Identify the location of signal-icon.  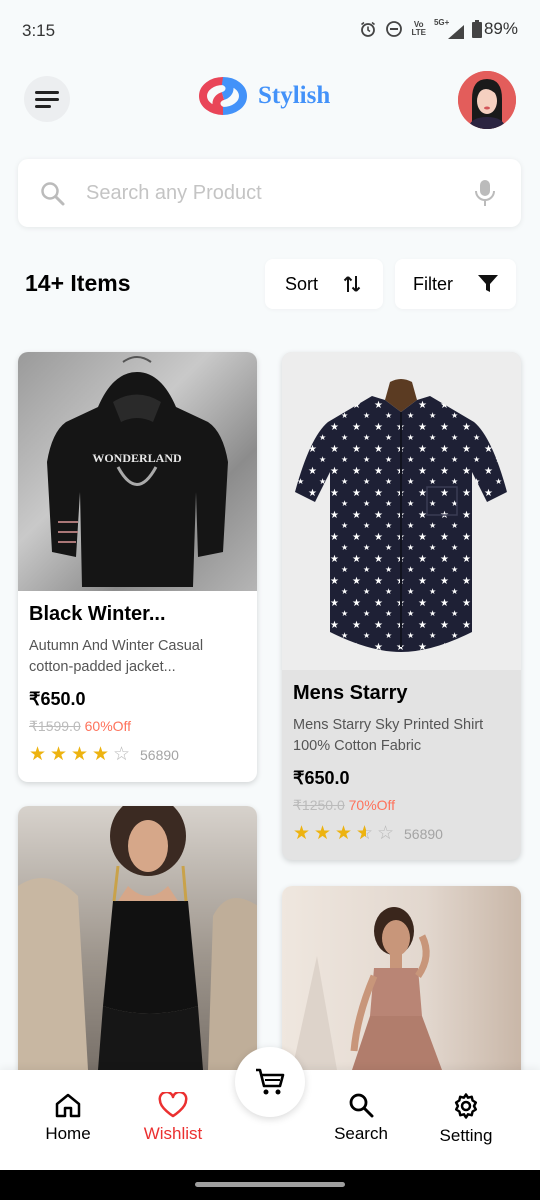
(455, 32).